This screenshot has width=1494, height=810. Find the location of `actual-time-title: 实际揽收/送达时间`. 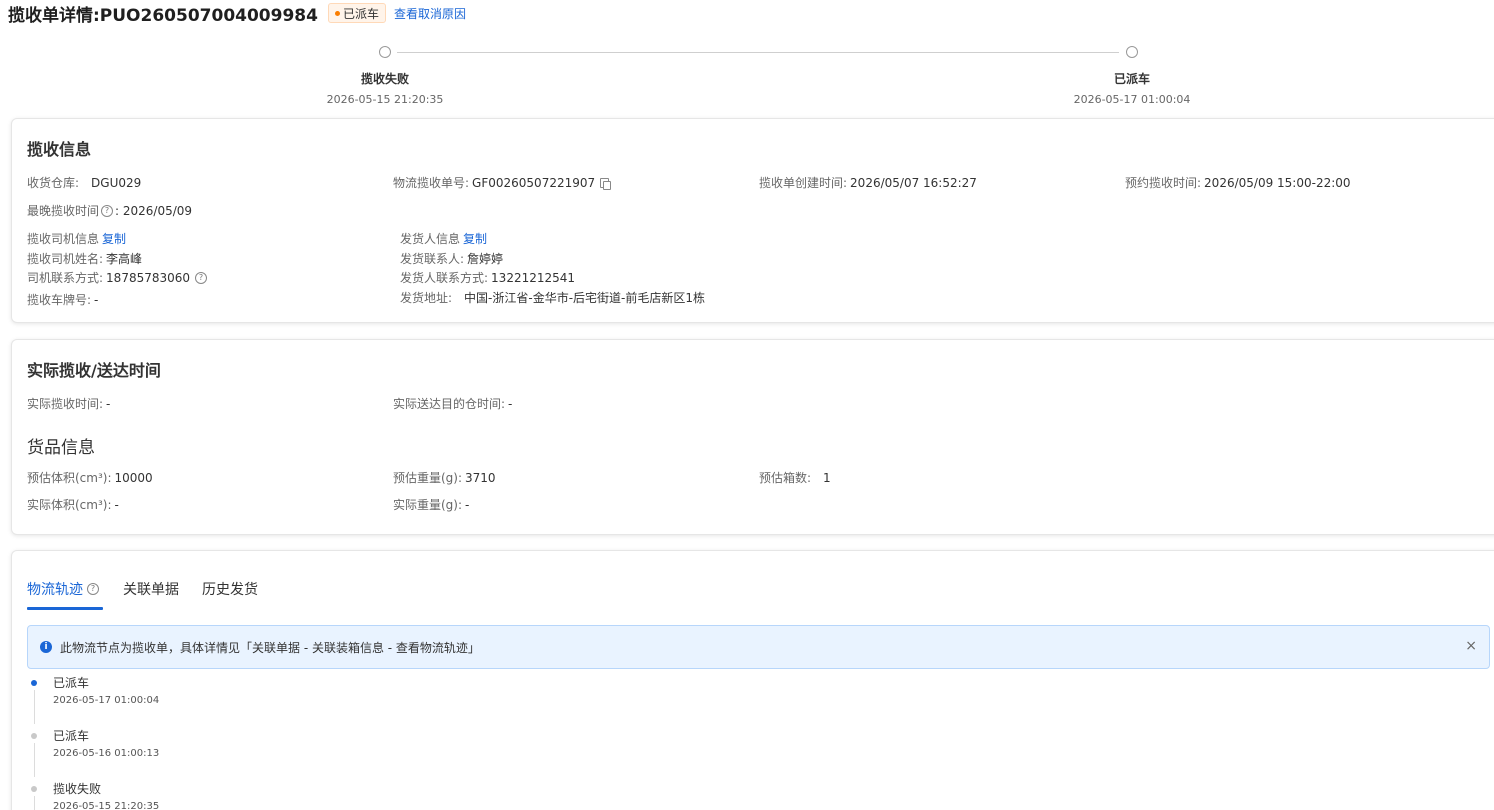

actual-time-title: 实际揽收/送达时间 is located at coordinates (94, 370).